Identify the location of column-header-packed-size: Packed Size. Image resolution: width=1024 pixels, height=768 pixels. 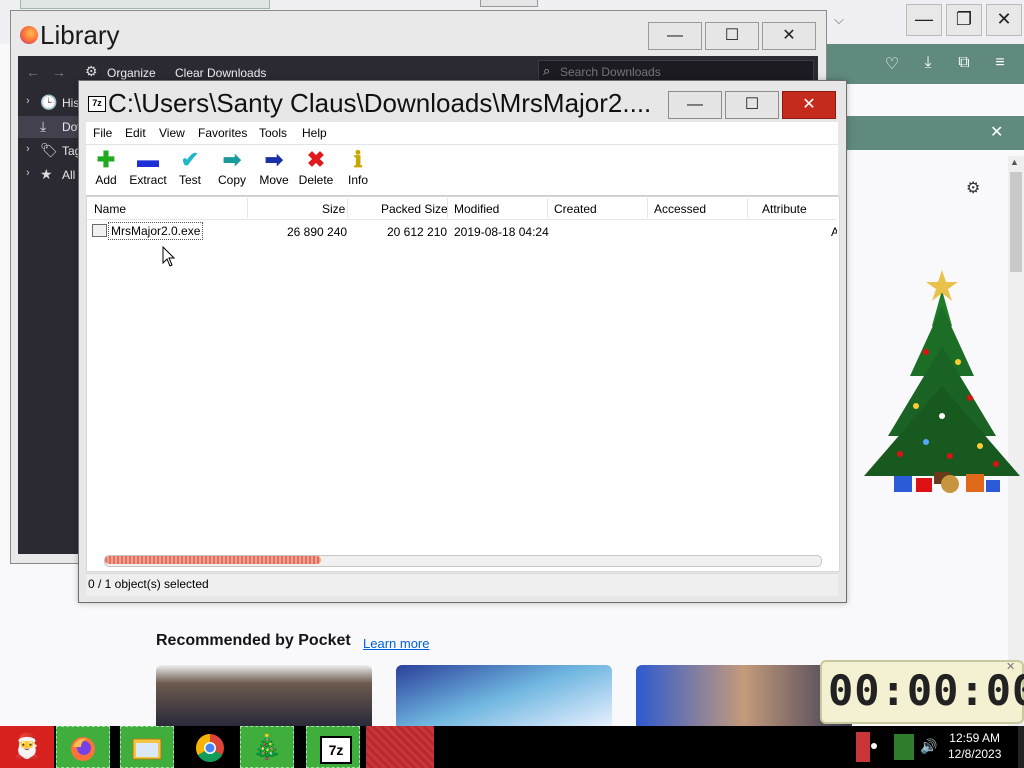
(414, 209).